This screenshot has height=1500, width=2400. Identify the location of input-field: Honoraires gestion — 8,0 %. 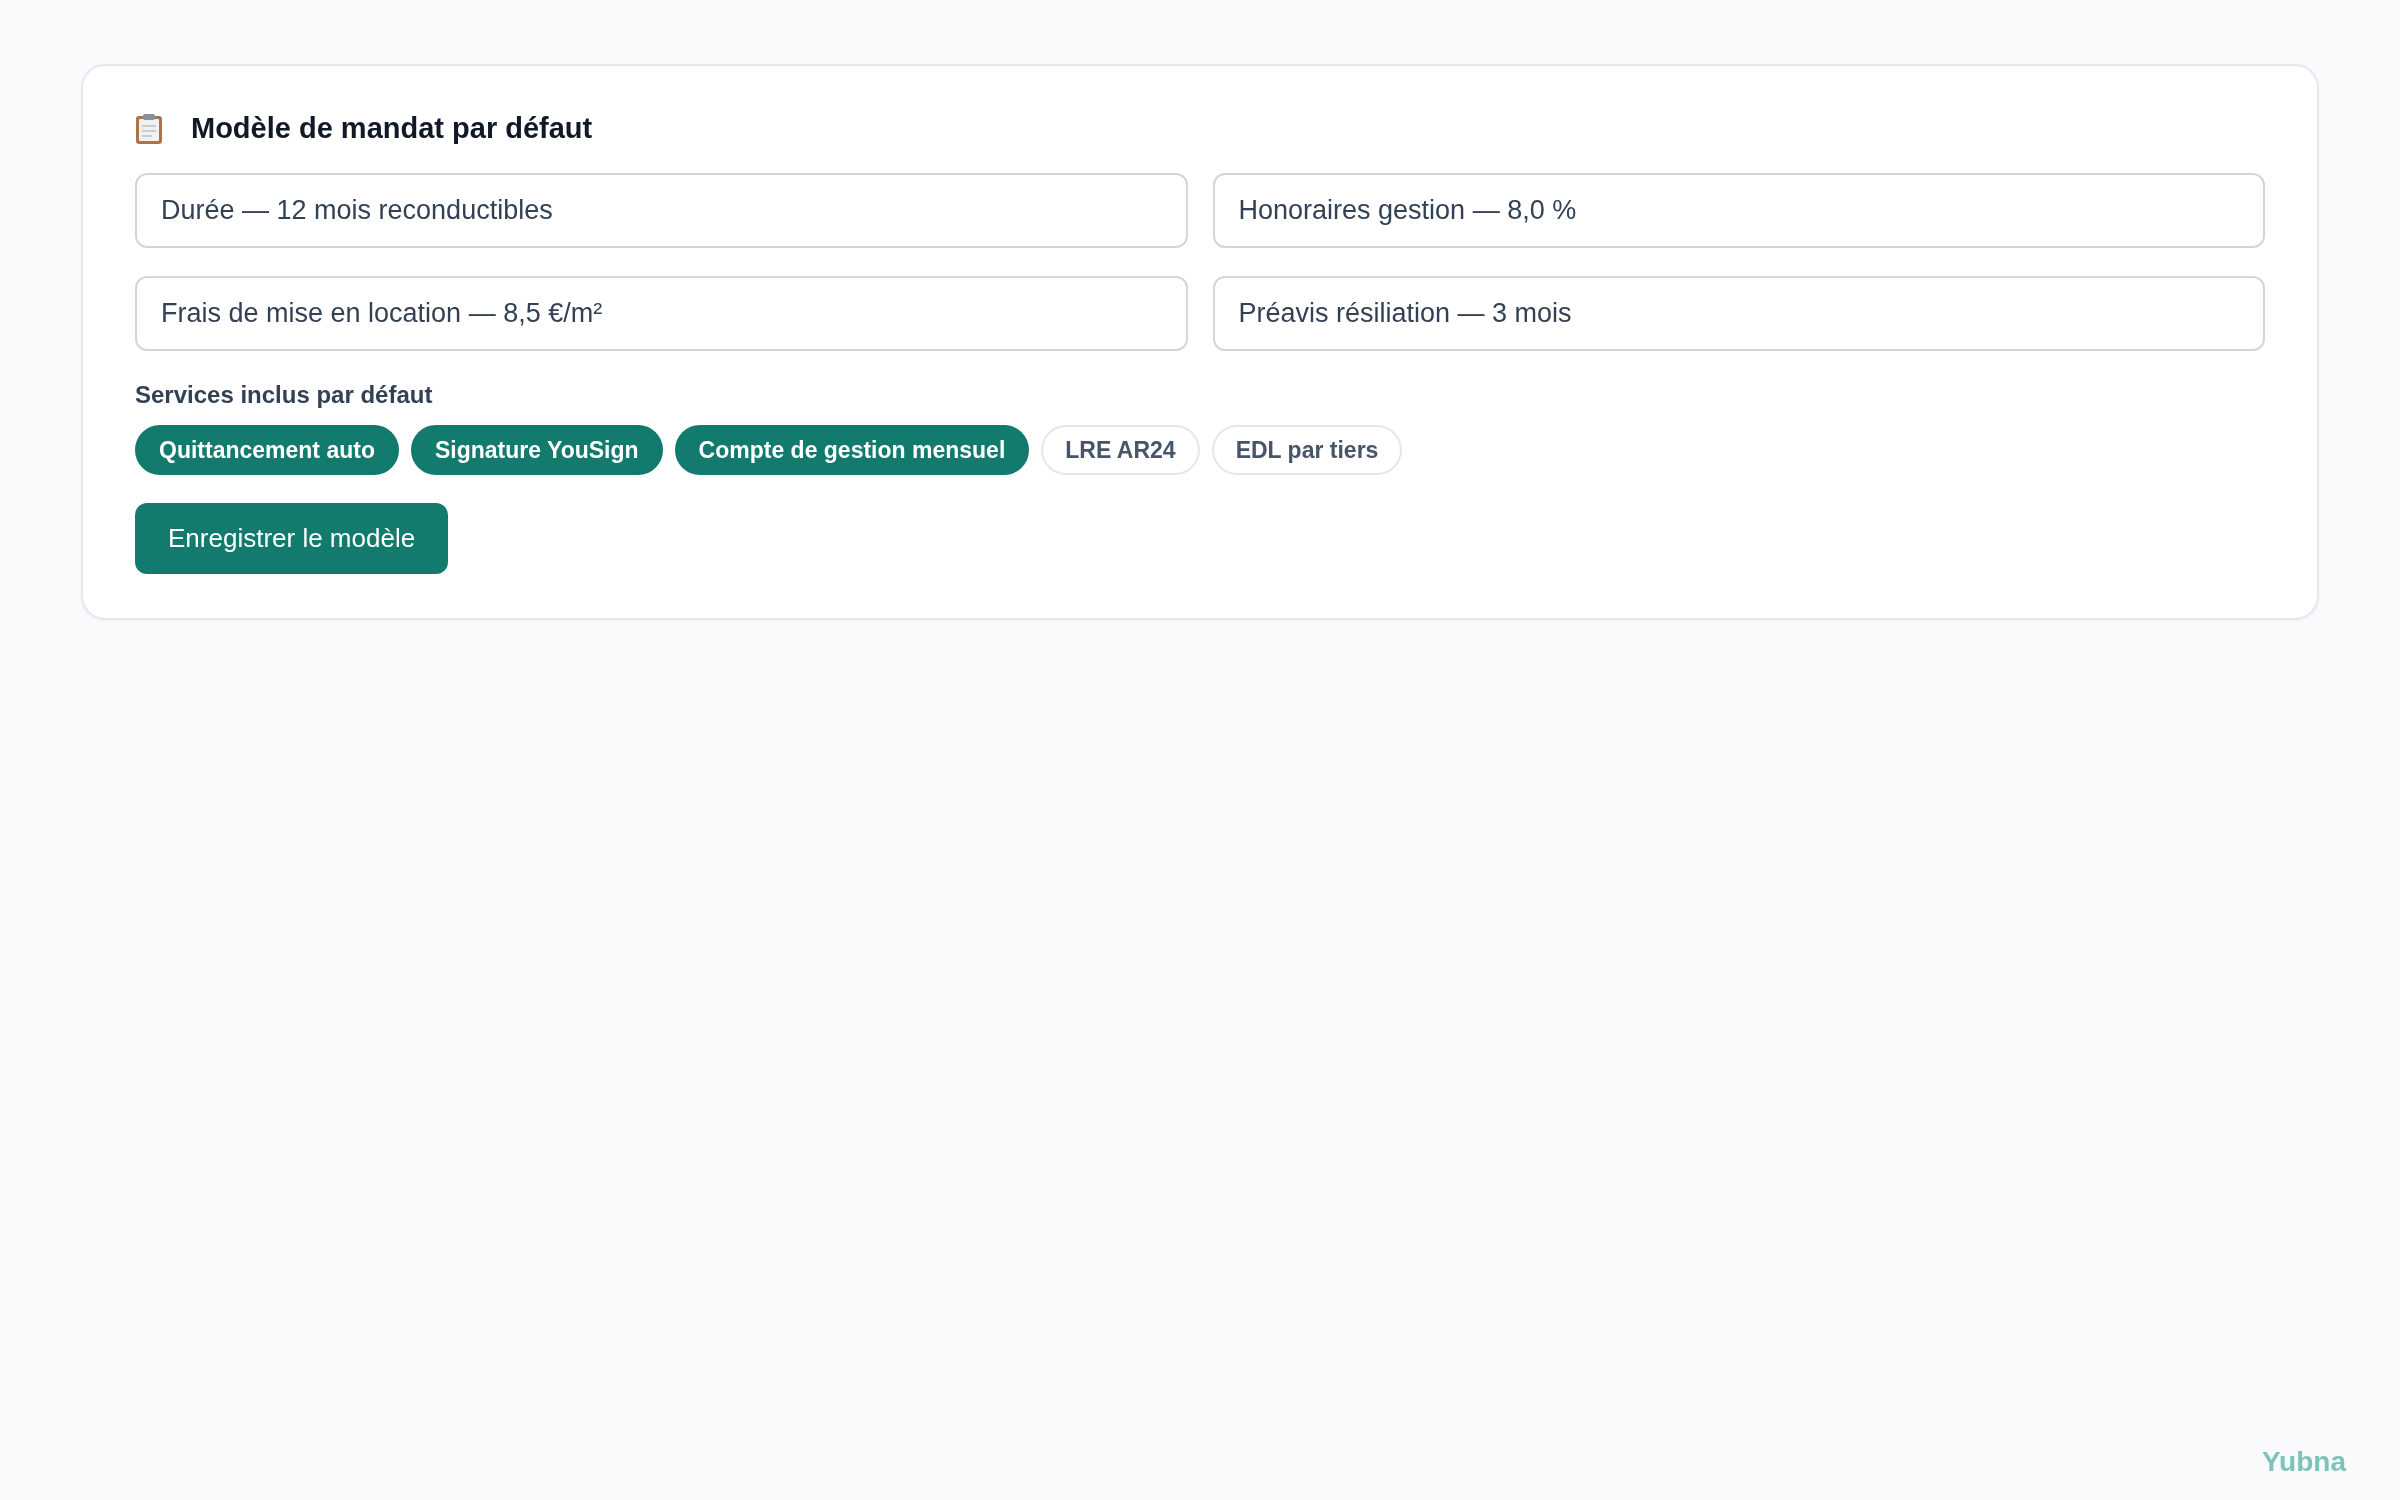
(1738, 210).